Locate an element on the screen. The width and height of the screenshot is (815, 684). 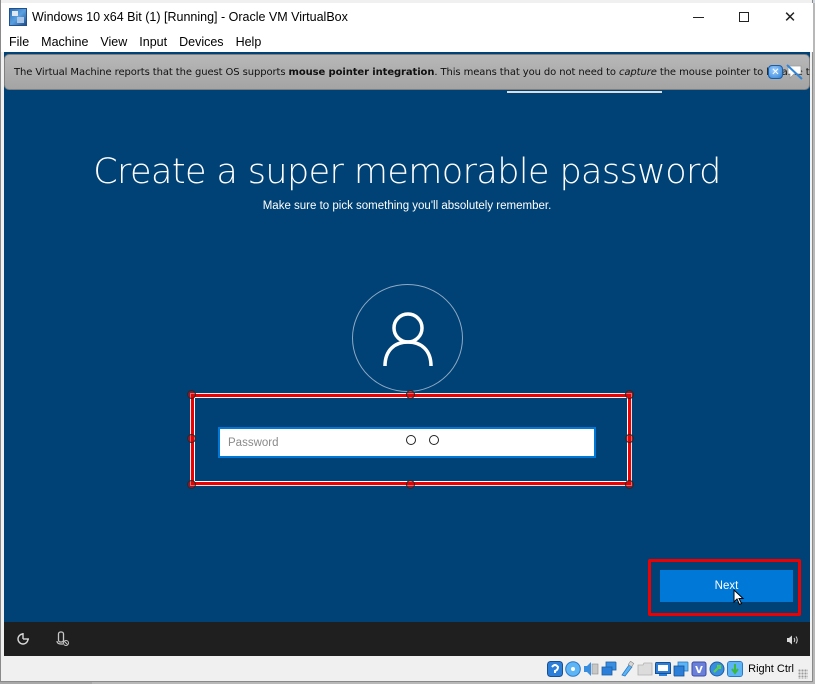
notice-close-button: ✕ is located at coordinates (775, 72).